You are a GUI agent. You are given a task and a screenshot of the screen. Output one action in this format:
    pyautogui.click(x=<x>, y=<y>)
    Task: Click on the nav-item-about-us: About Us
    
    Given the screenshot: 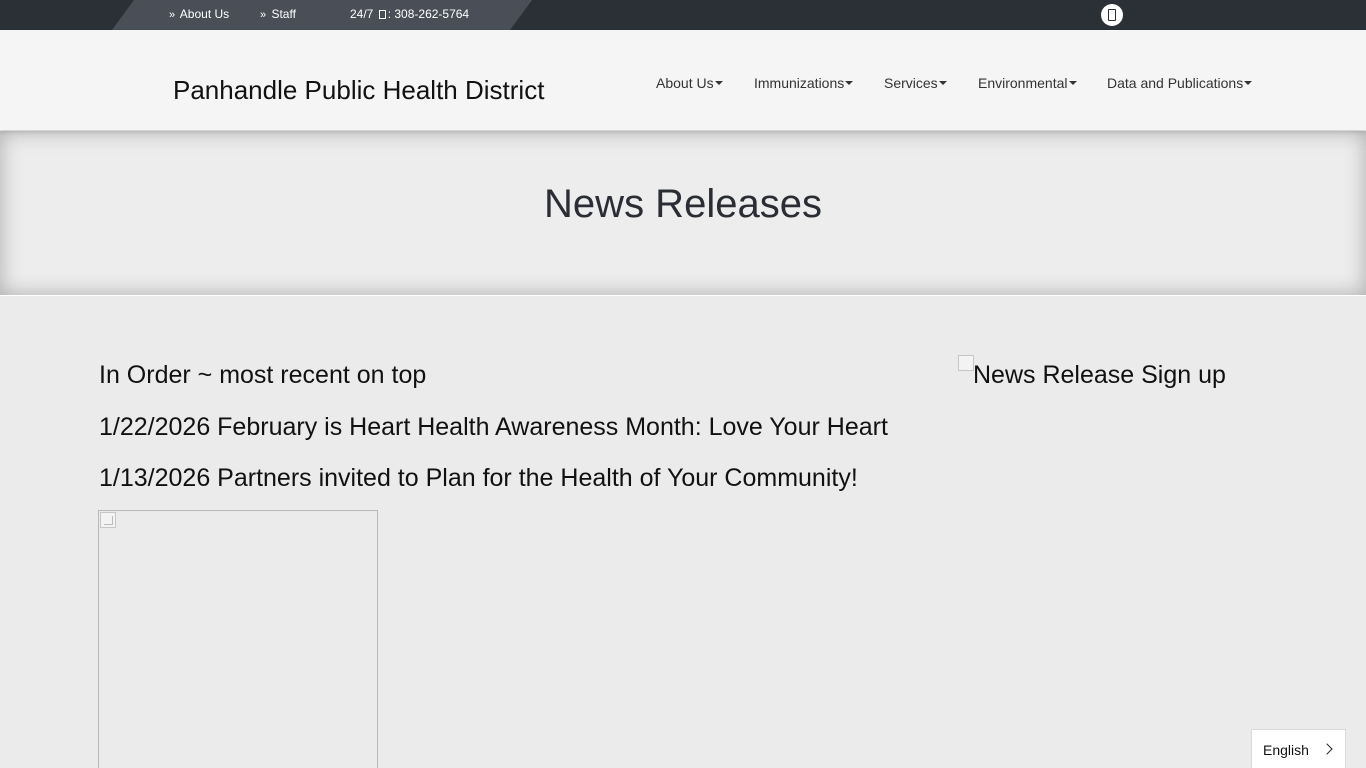 What is the action you would take?
    pyautogui.click(x=689, y=83)
    